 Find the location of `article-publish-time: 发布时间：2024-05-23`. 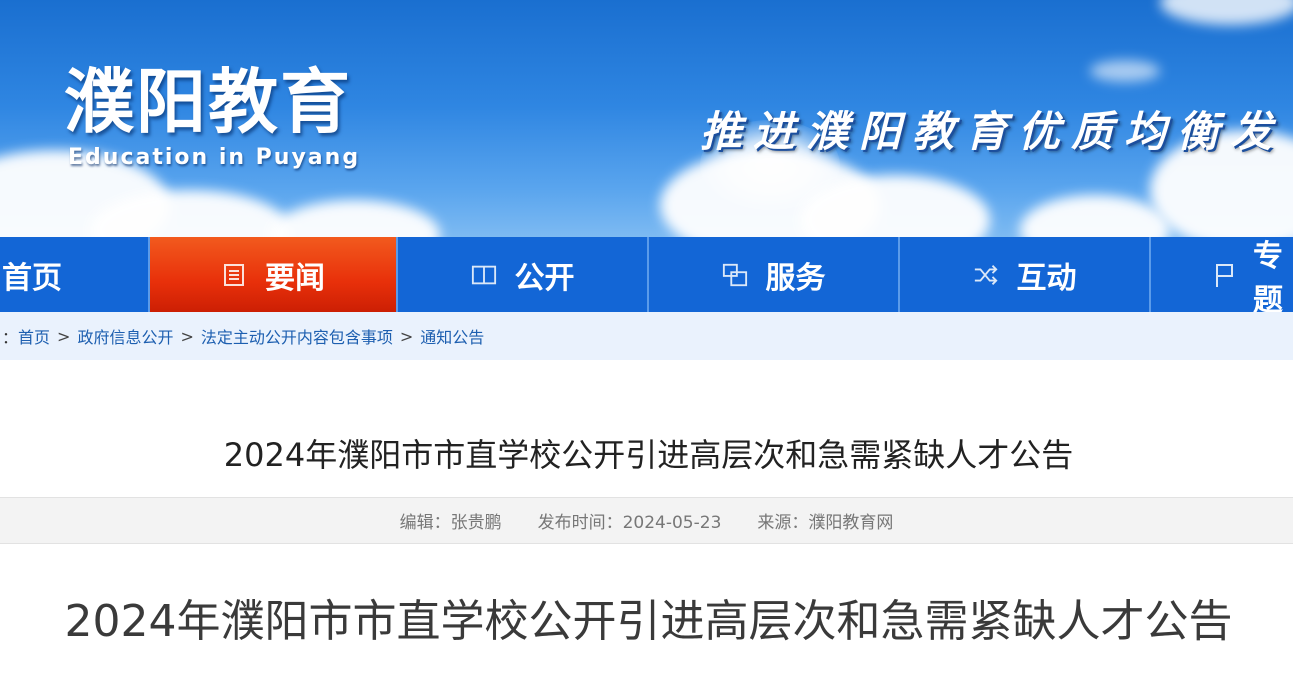

article-publish-time: 发布时间：2024-05-23 is located at coordinates (629, 523).